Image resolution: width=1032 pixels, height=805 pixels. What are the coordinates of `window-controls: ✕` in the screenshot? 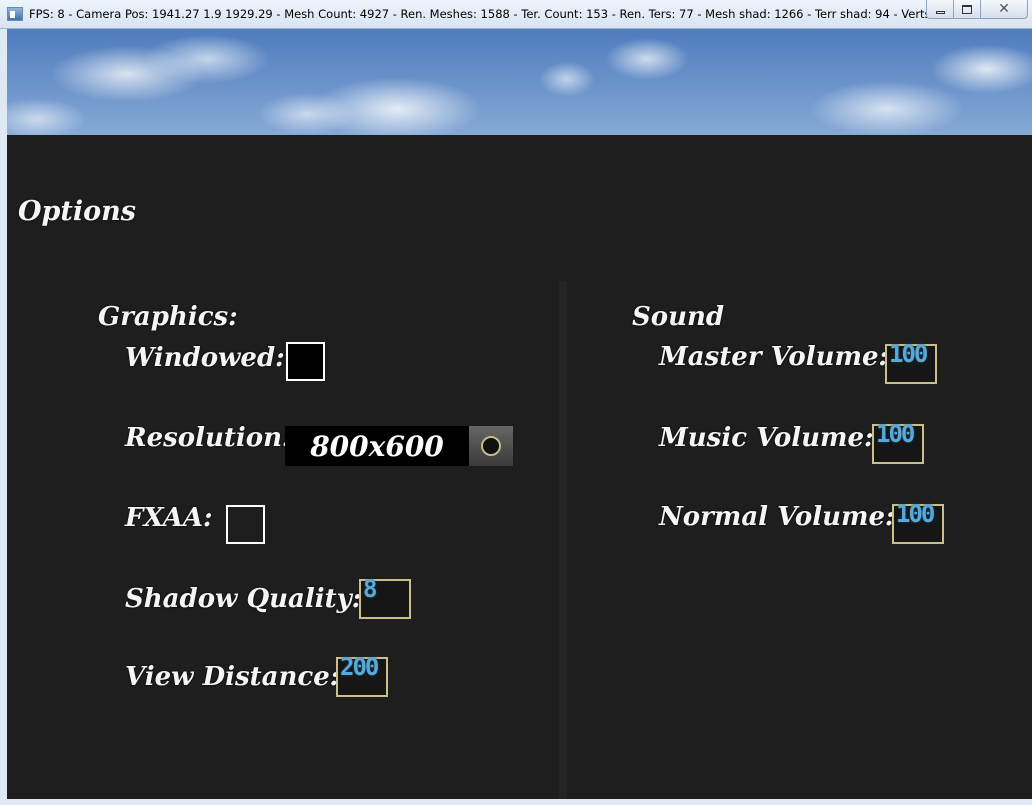 It's located at (977, 9).